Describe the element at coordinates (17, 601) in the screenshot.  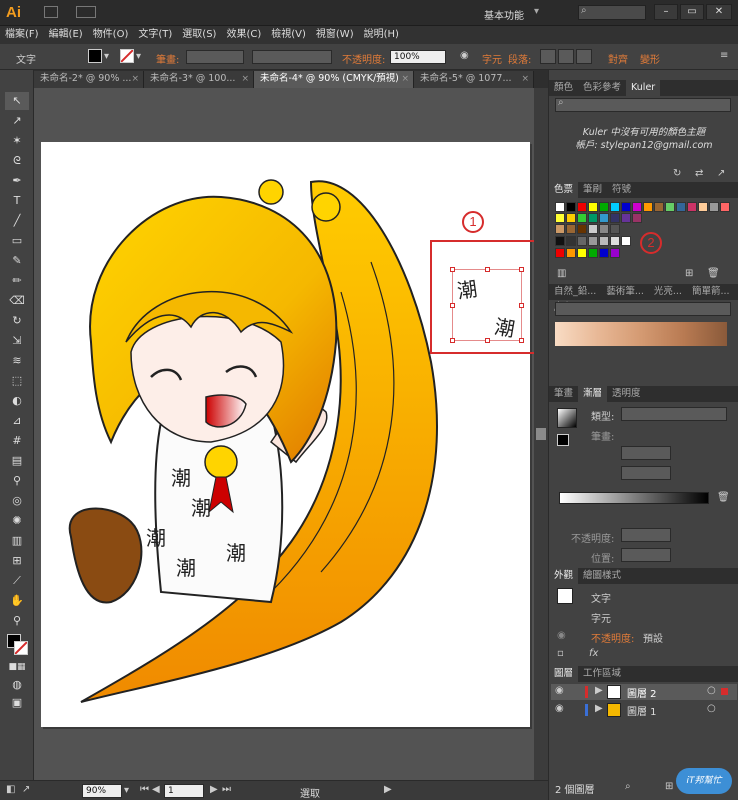
I see `hand-tool-icon: ✋` at that location.